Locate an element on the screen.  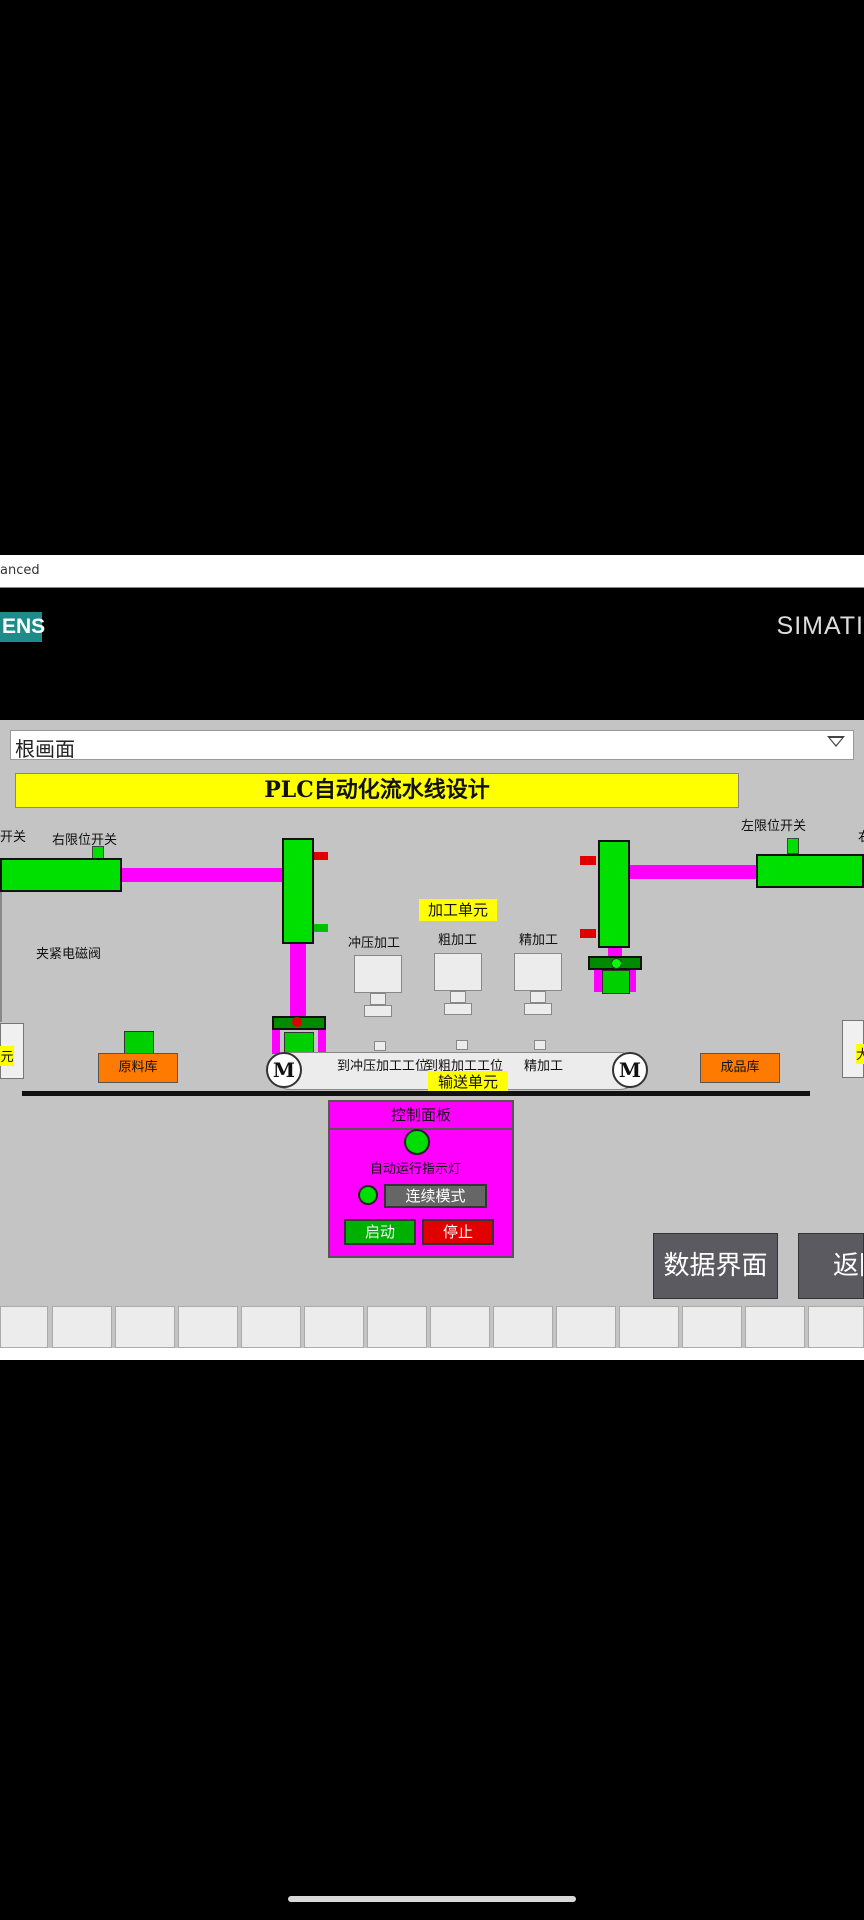
right-gripper-workpiece is located at coordinates (616, 982).